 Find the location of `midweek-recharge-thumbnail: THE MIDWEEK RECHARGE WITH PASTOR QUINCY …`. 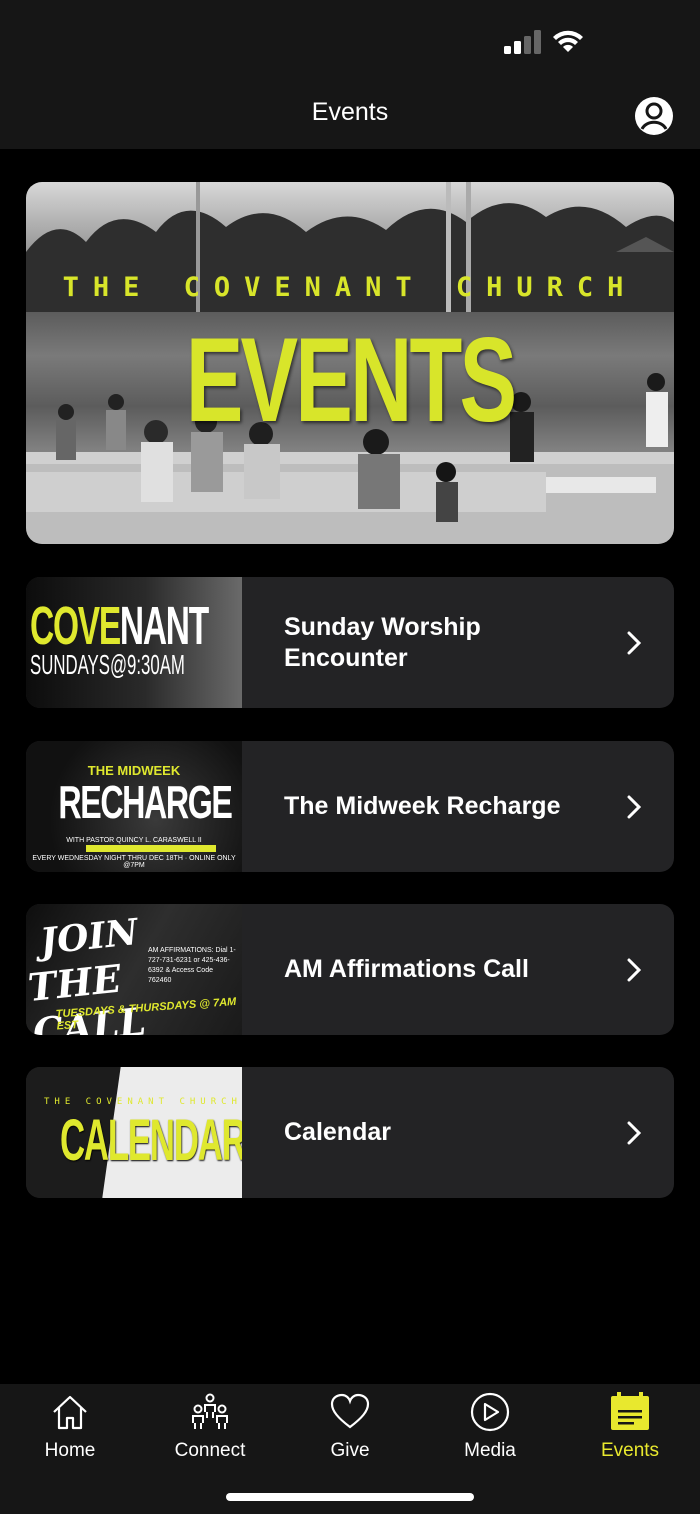

midweek-recharge-thumbnail: THE MIDWEEK RECHARGE WITH PASTOR QUINCY … is located at coordinates (134, 806).